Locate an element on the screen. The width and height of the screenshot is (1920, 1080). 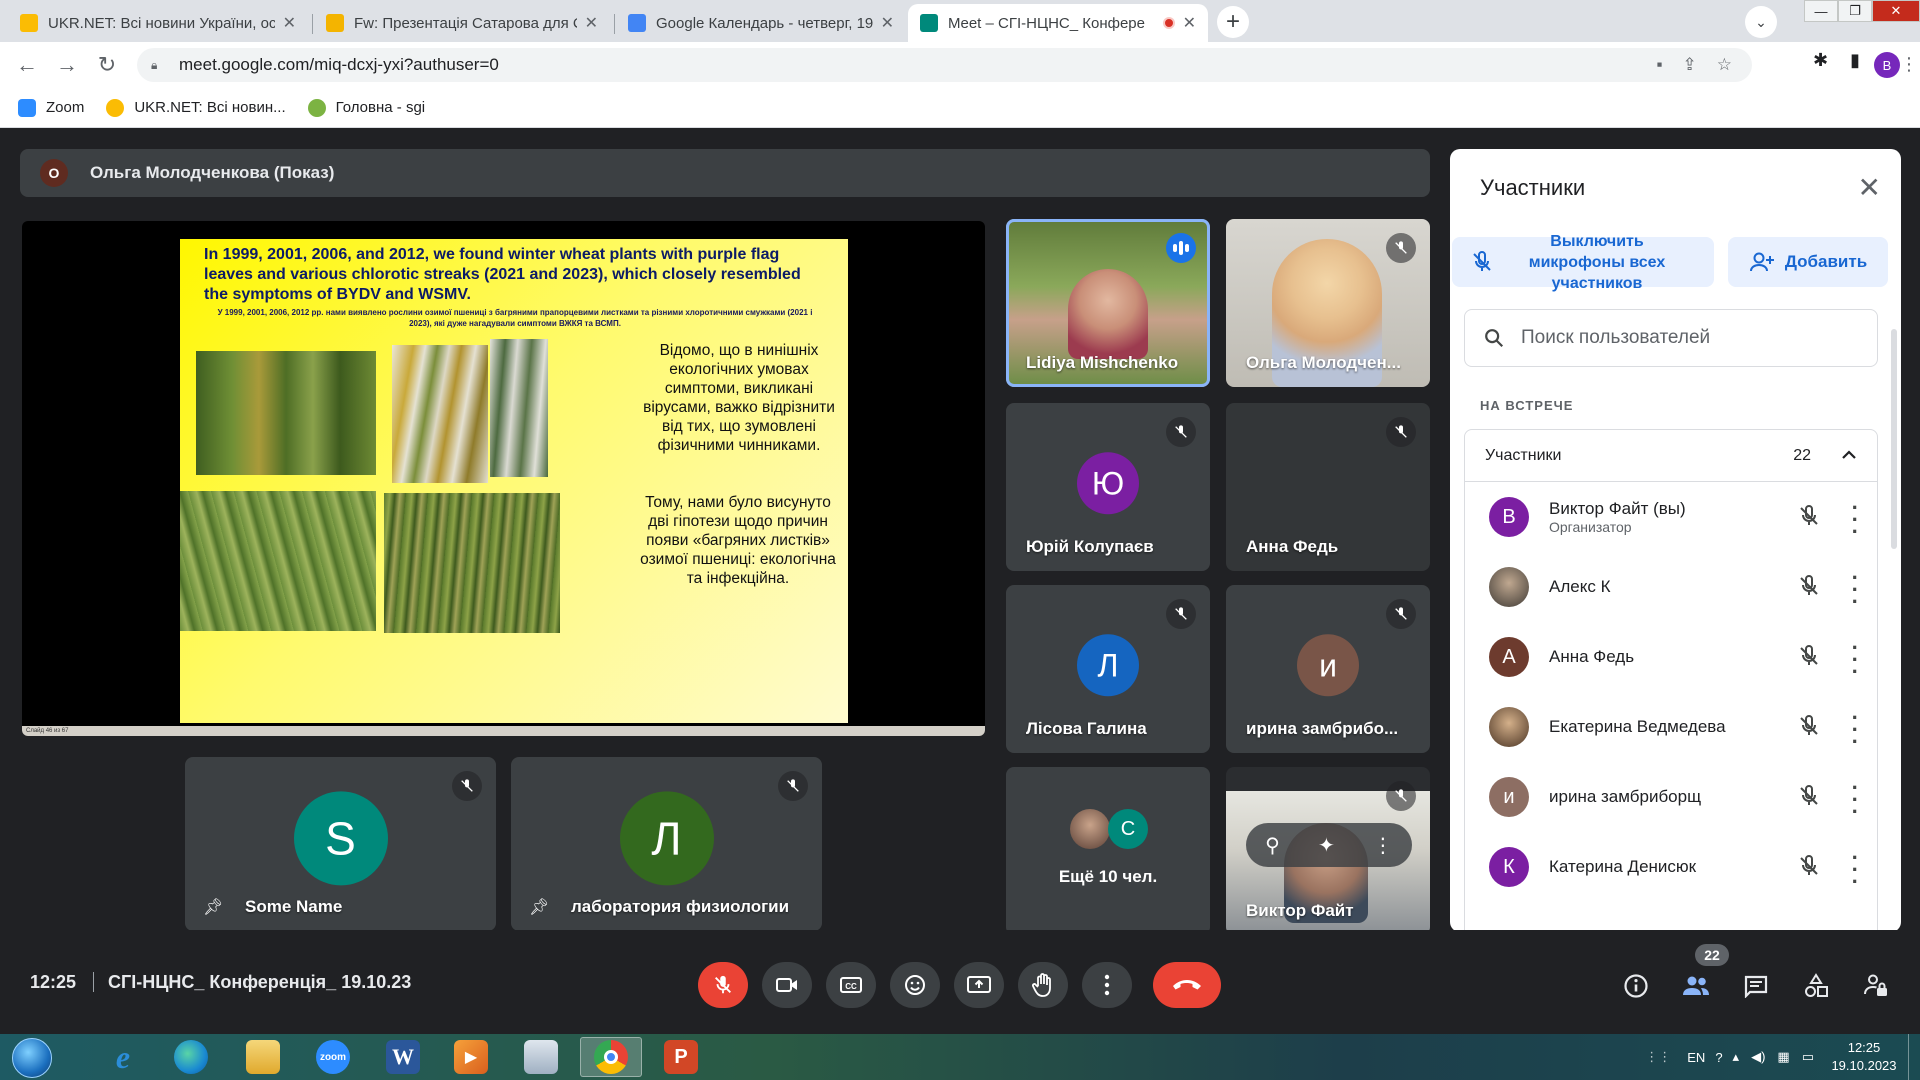
tab-presentation: Fw: Презентація Сатарова для С ✕ is located at coordinates (462, 23).